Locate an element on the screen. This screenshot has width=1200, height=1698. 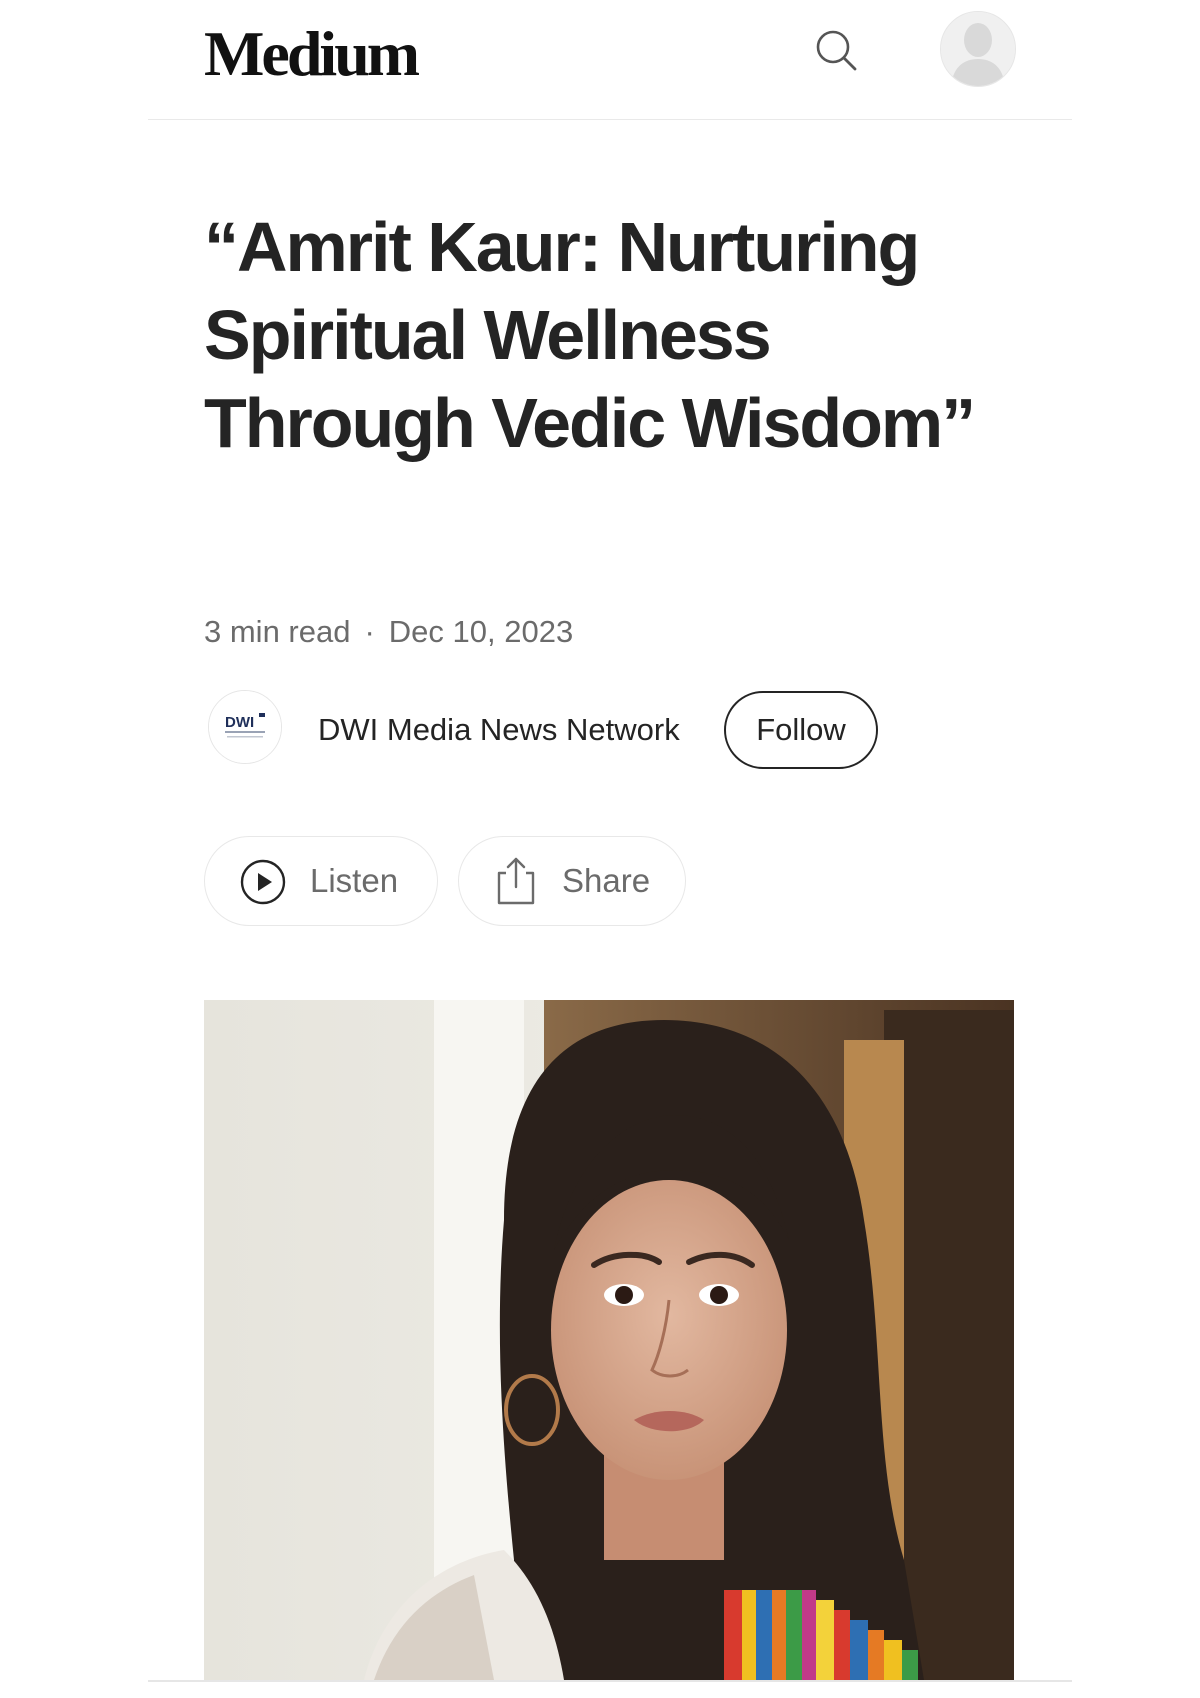
search-icon is located at coordinates (836, 50).